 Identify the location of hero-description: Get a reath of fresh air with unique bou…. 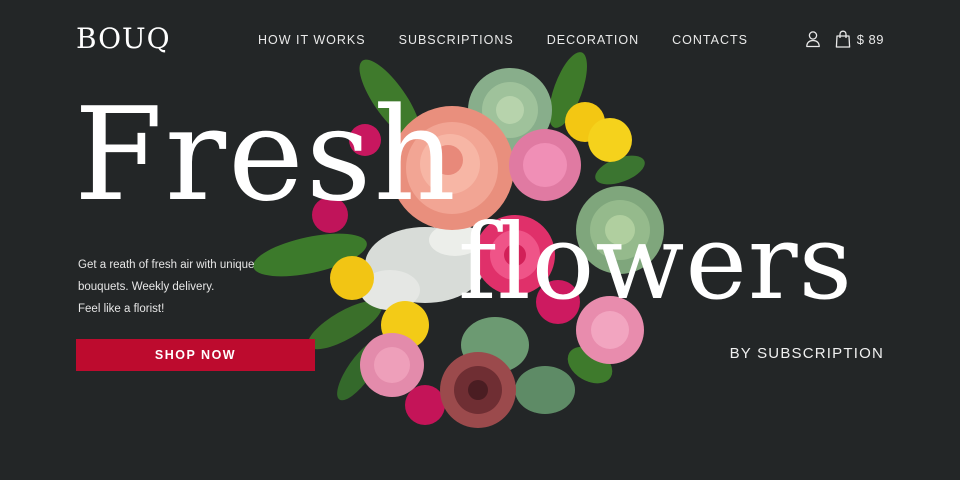
(188, 287).